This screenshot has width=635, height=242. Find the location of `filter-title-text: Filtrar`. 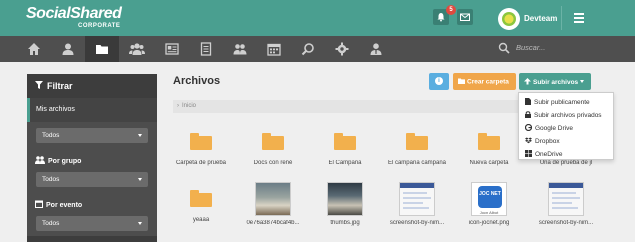

filter-title-text: Filtrar is located at coordinates (60, 86).